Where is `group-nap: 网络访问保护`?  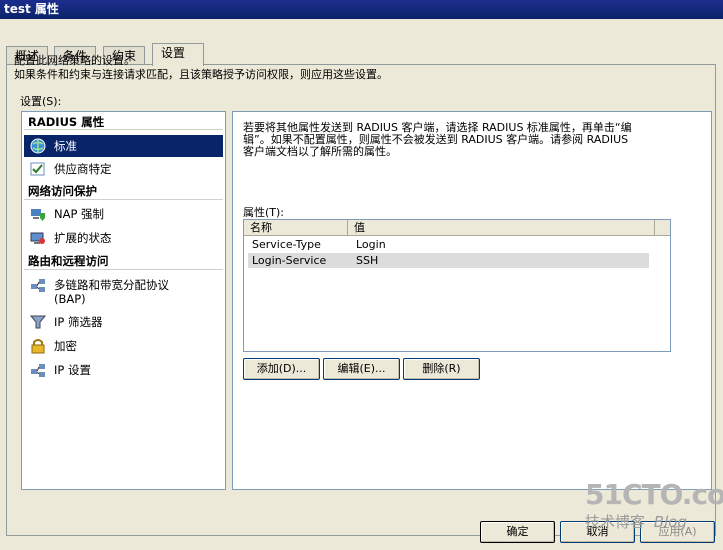
group-nap: 网络访问保护 is located at coordinates (62, 191).